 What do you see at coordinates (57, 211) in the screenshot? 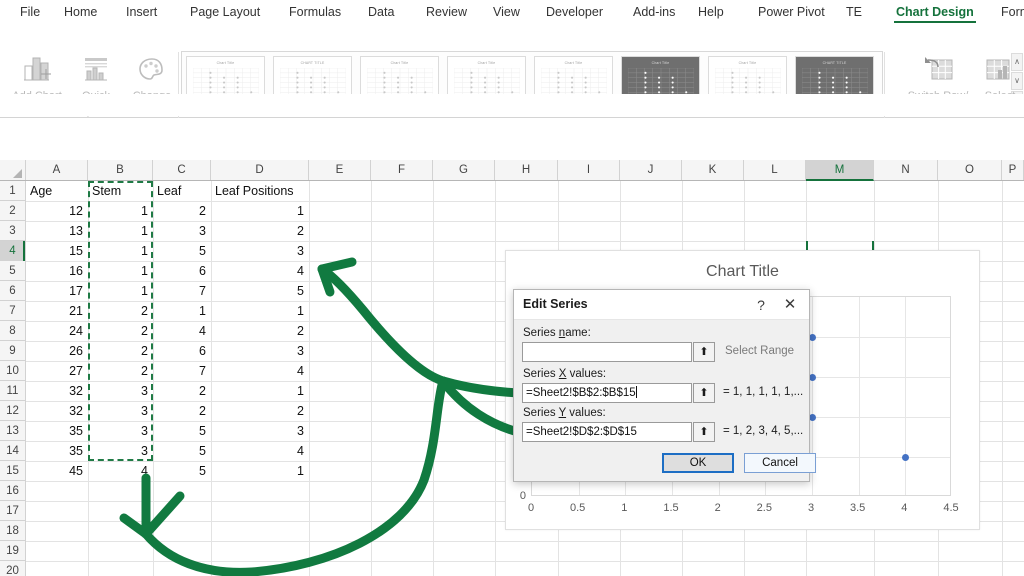
I see `cell-A2: 12` at bounding box center [57, 211].